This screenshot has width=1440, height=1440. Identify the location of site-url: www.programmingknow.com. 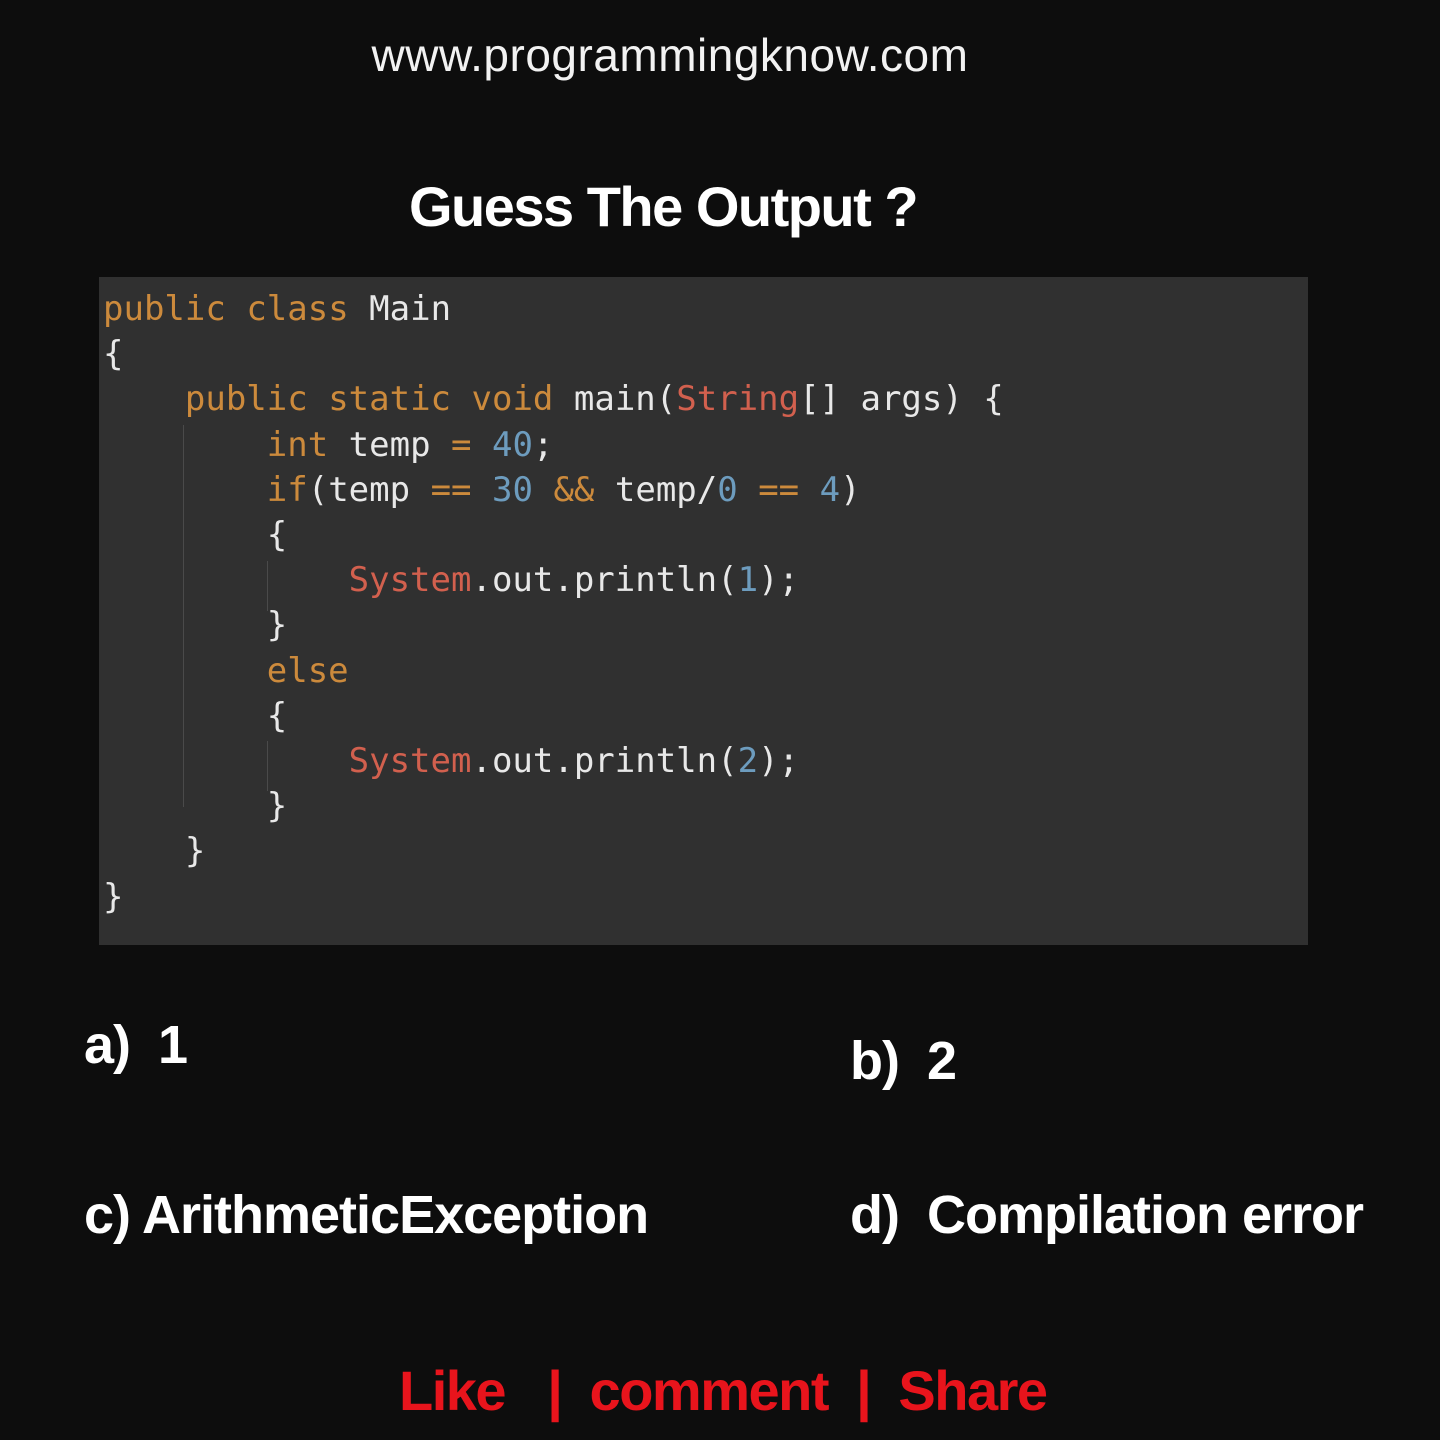
(670, 55).